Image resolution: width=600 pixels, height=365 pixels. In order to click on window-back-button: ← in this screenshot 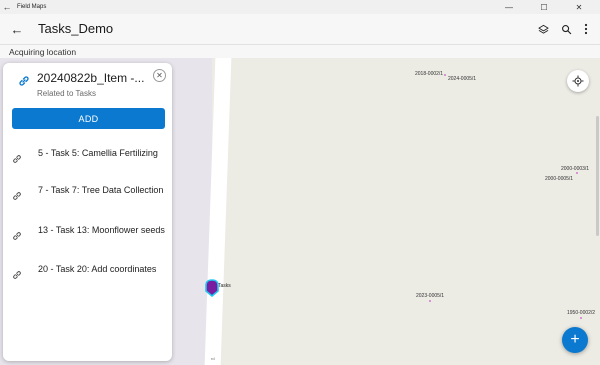, I will do `click(7, 7)`.